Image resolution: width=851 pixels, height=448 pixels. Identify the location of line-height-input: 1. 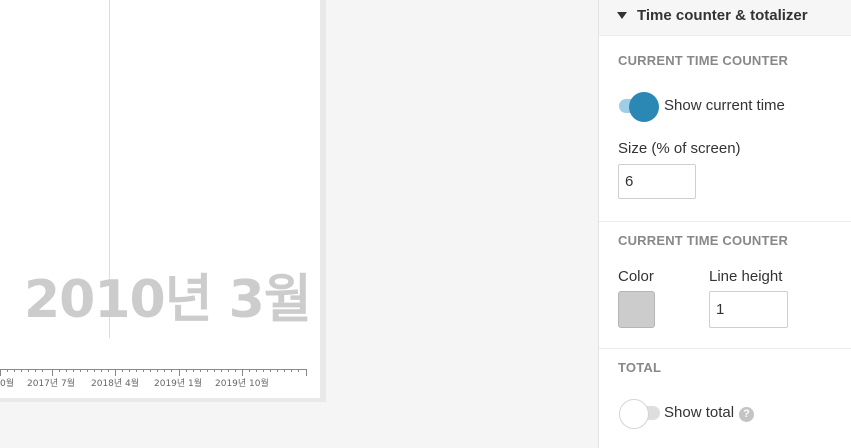
(748, 309).